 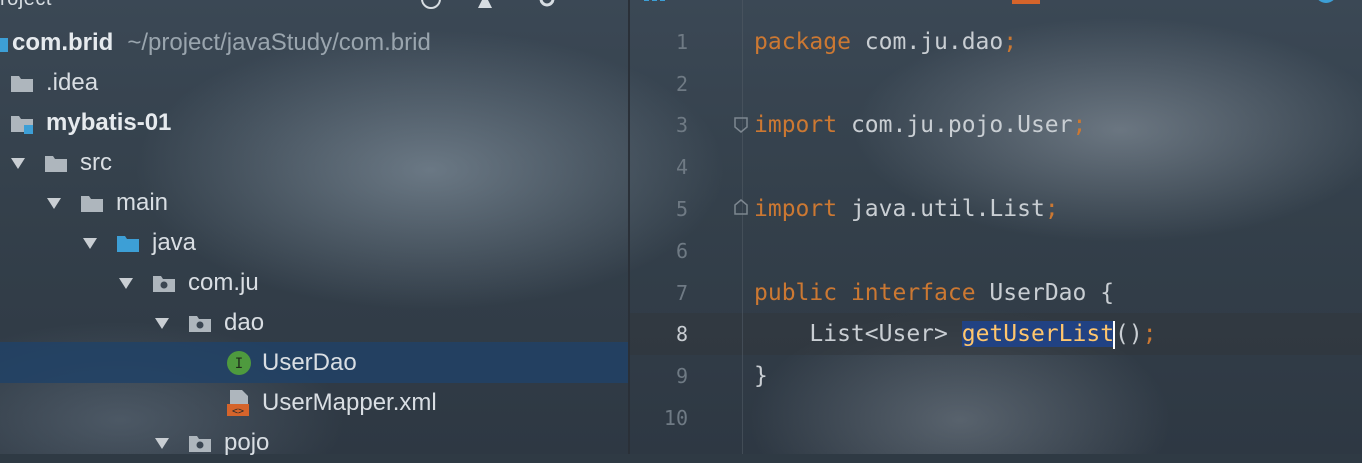 I want to click on notification-icon, so click(x=1326, y=3).